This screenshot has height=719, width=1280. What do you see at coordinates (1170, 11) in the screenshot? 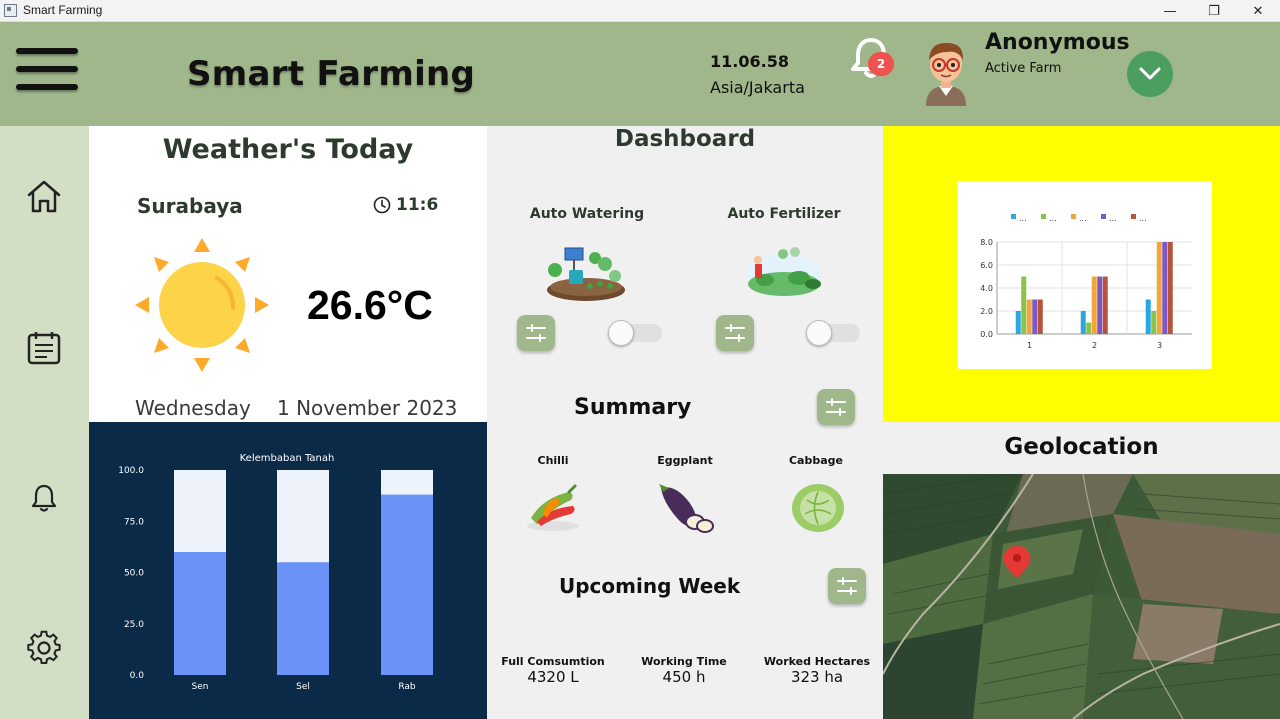
I see `minimize-button: —` at bounding box center [1170, 11].